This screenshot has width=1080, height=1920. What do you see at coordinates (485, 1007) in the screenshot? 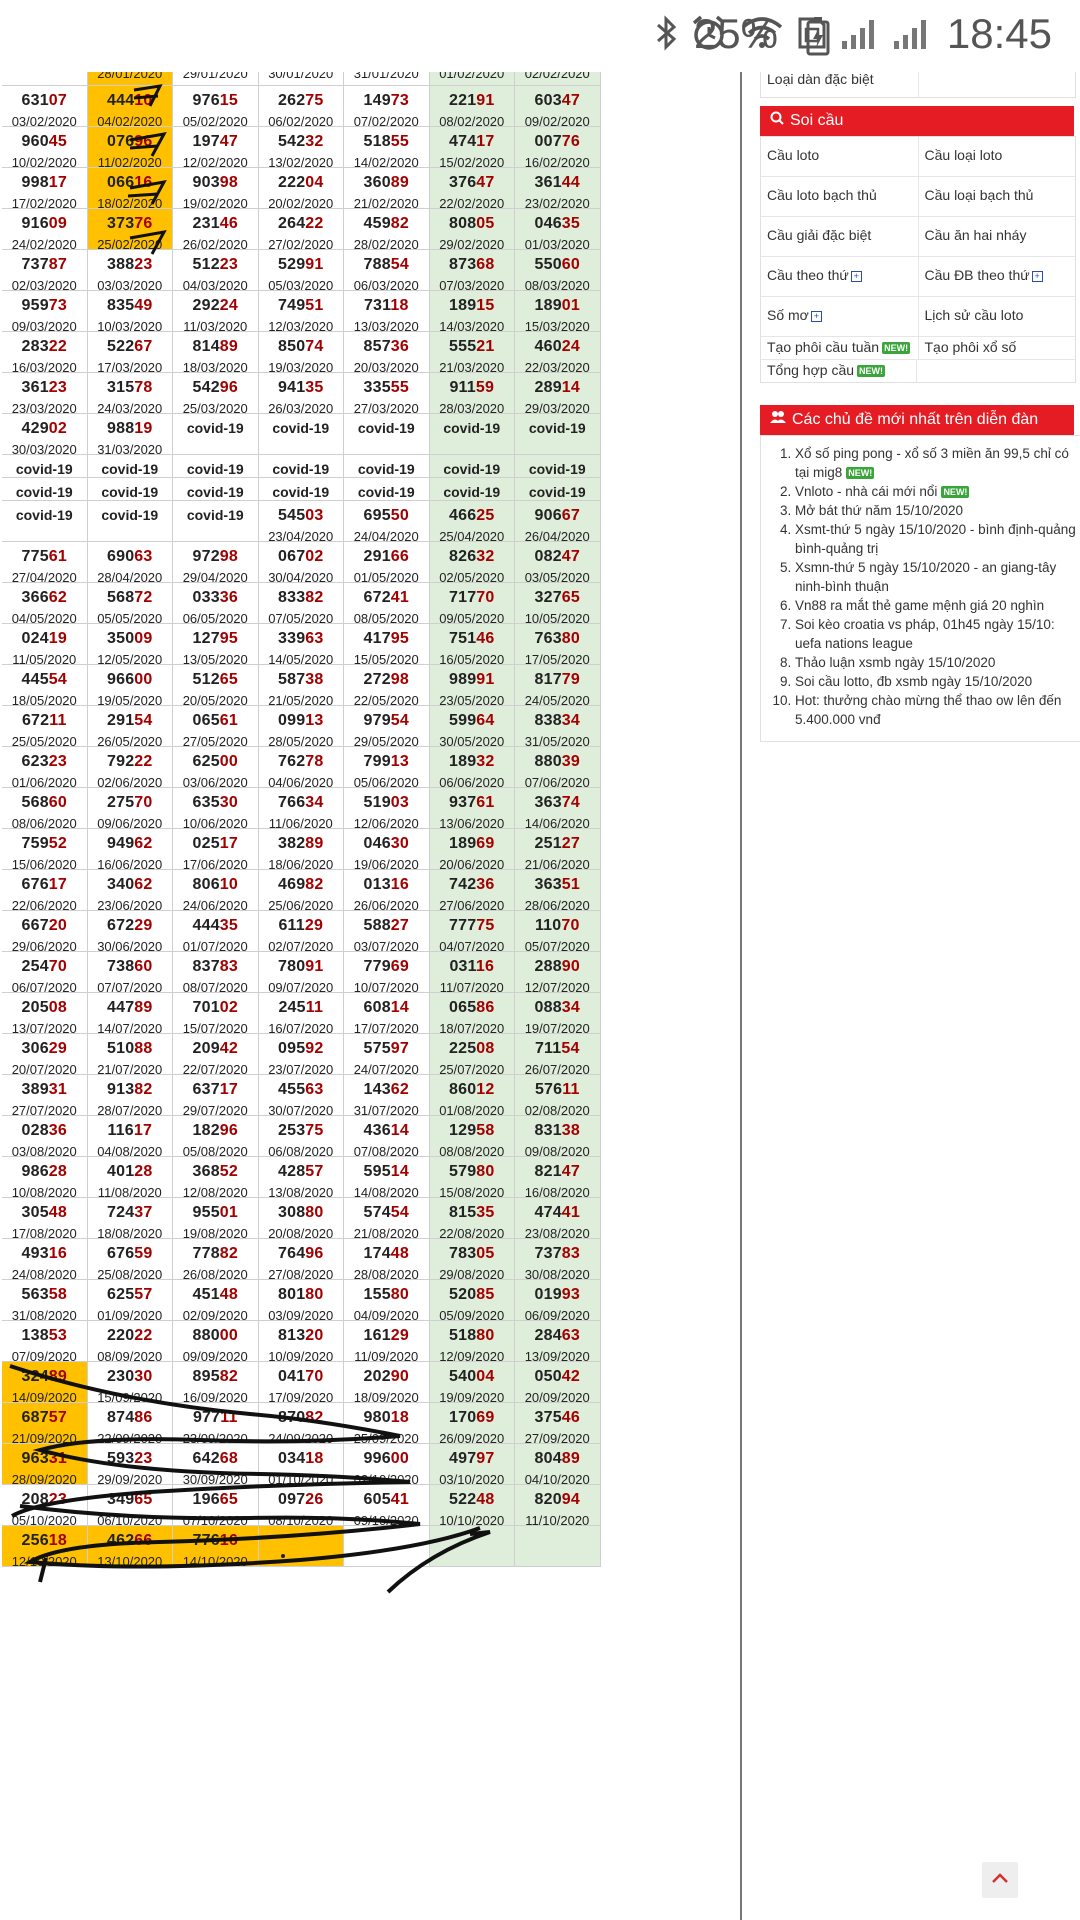
I see `number-tail: 86` at bounding box center [485, 1007].